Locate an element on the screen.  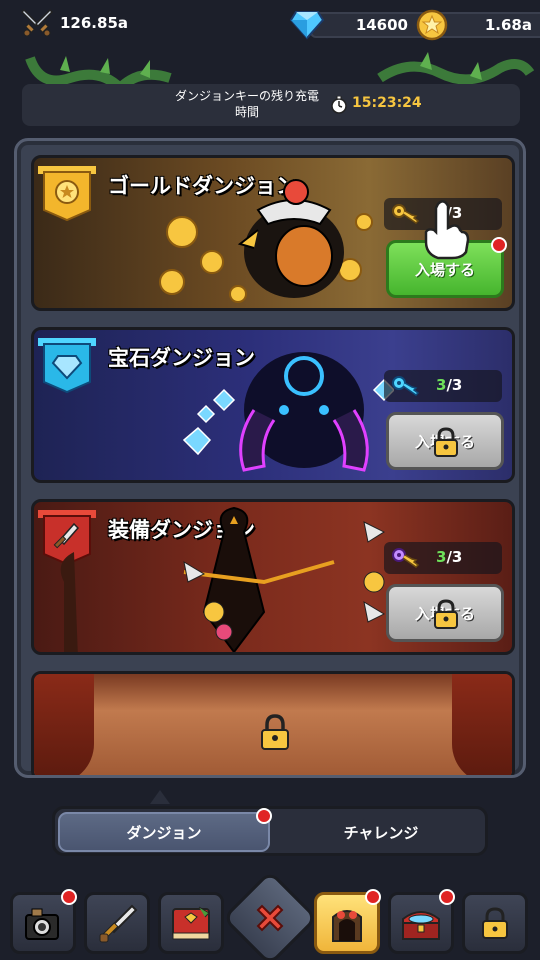
key-recharge-timer-bar: ダンジョンキーの残り充電時間 15:23:24 is located at coordinates (271, 105).